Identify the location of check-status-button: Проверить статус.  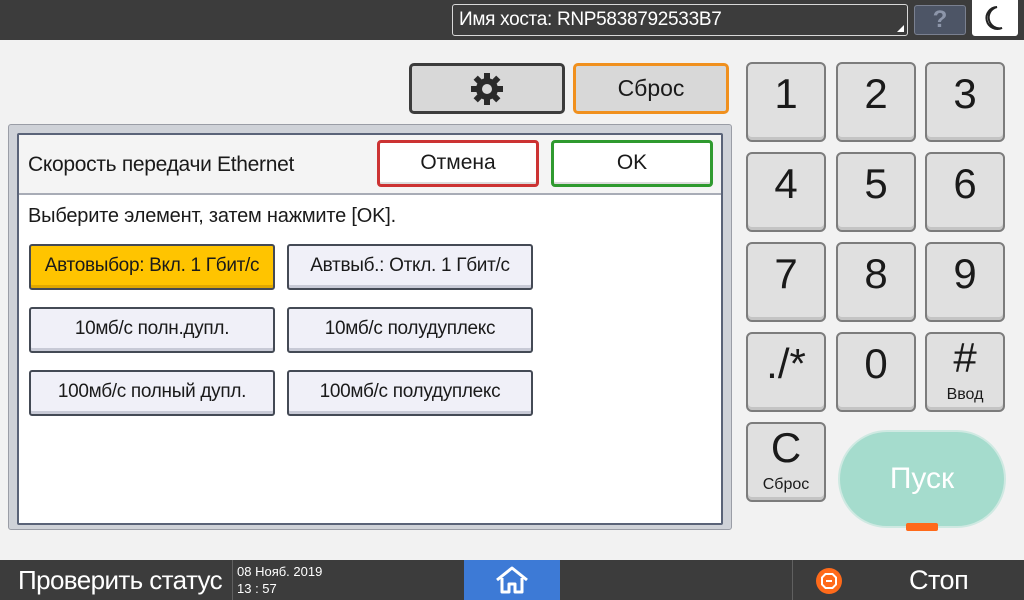
(115, 580).